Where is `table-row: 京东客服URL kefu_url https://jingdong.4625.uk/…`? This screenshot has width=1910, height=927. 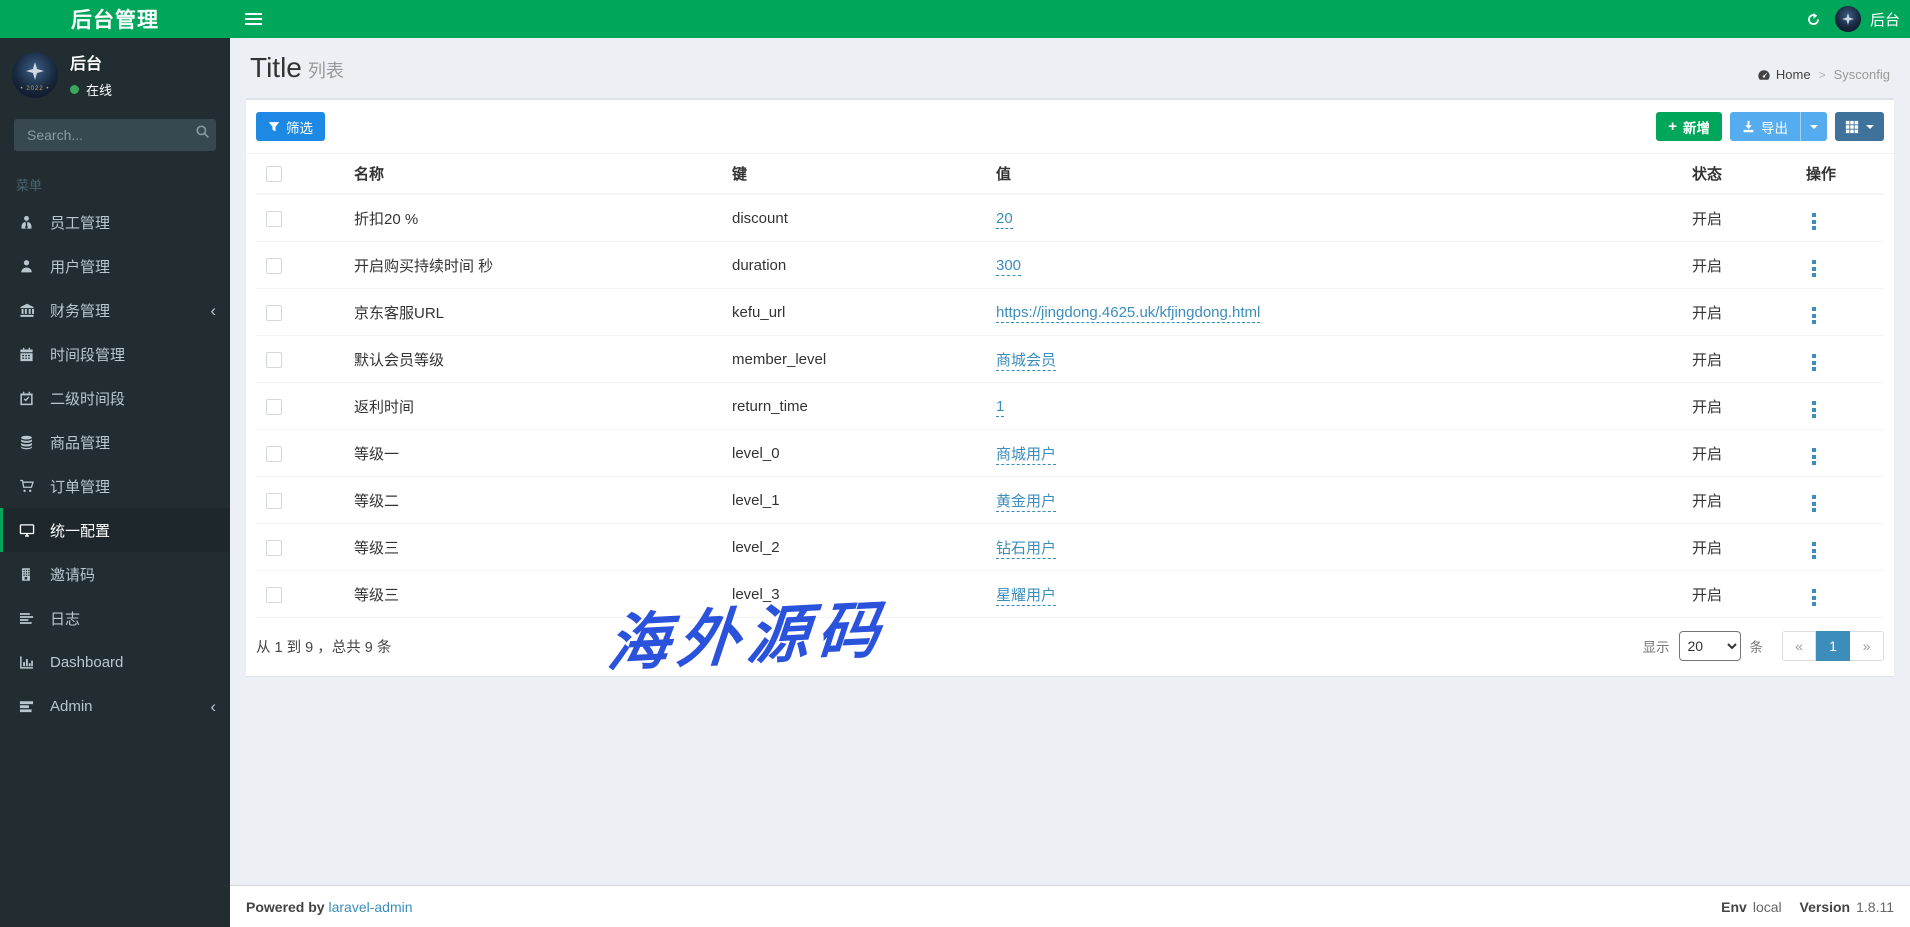
table-row: 京东客服URL kefu_url https://jingdong.4625.uk/… is located at coordinates (1070, 312).